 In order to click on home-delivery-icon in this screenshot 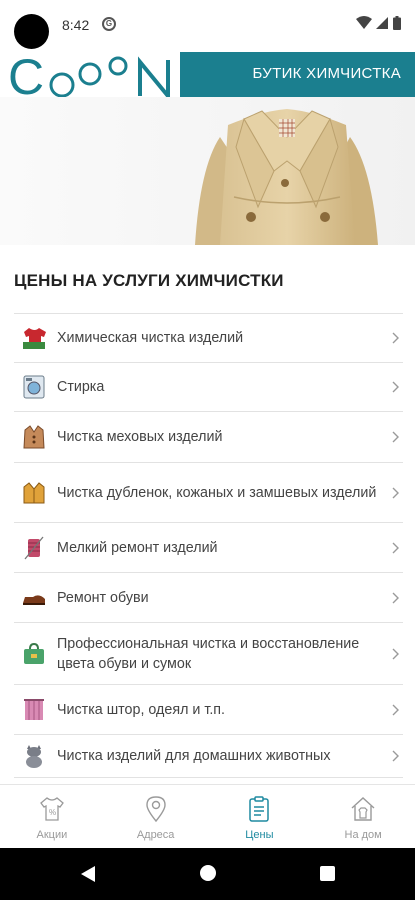, I will do `click(363, 809)`.